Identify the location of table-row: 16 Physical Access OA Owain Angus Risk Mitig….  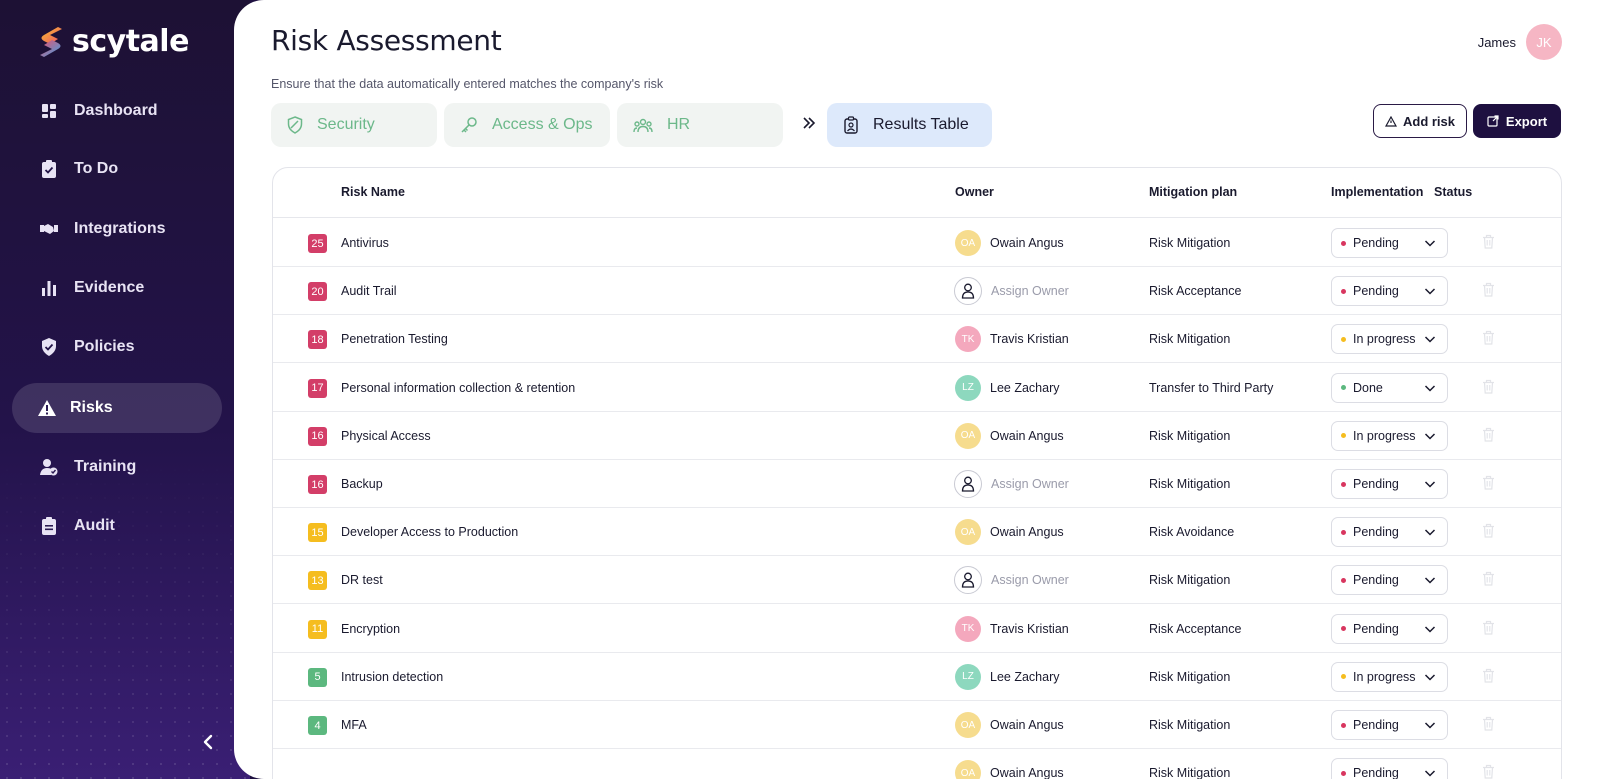
(917, 435).